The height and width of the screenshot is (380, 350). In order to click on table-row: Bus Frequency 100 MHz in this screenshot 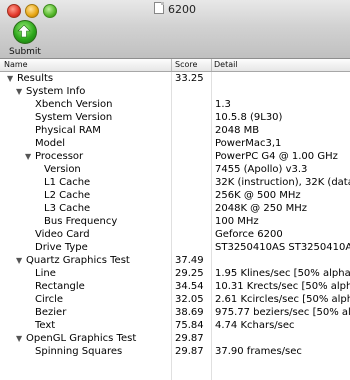, I will do `click(175, 221)`.